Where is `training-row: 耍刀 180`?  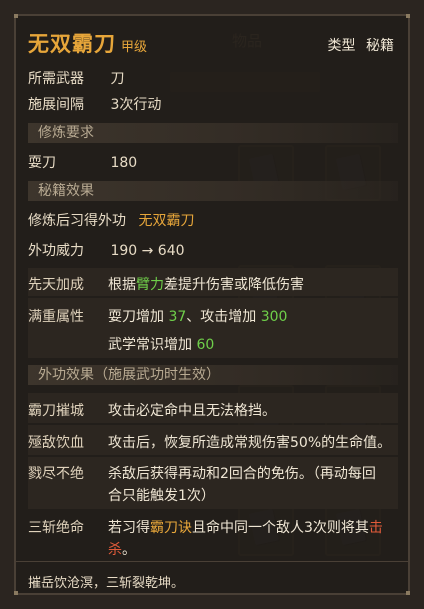
training-row: 耍刀 180 is located at coordinates (82, 162).